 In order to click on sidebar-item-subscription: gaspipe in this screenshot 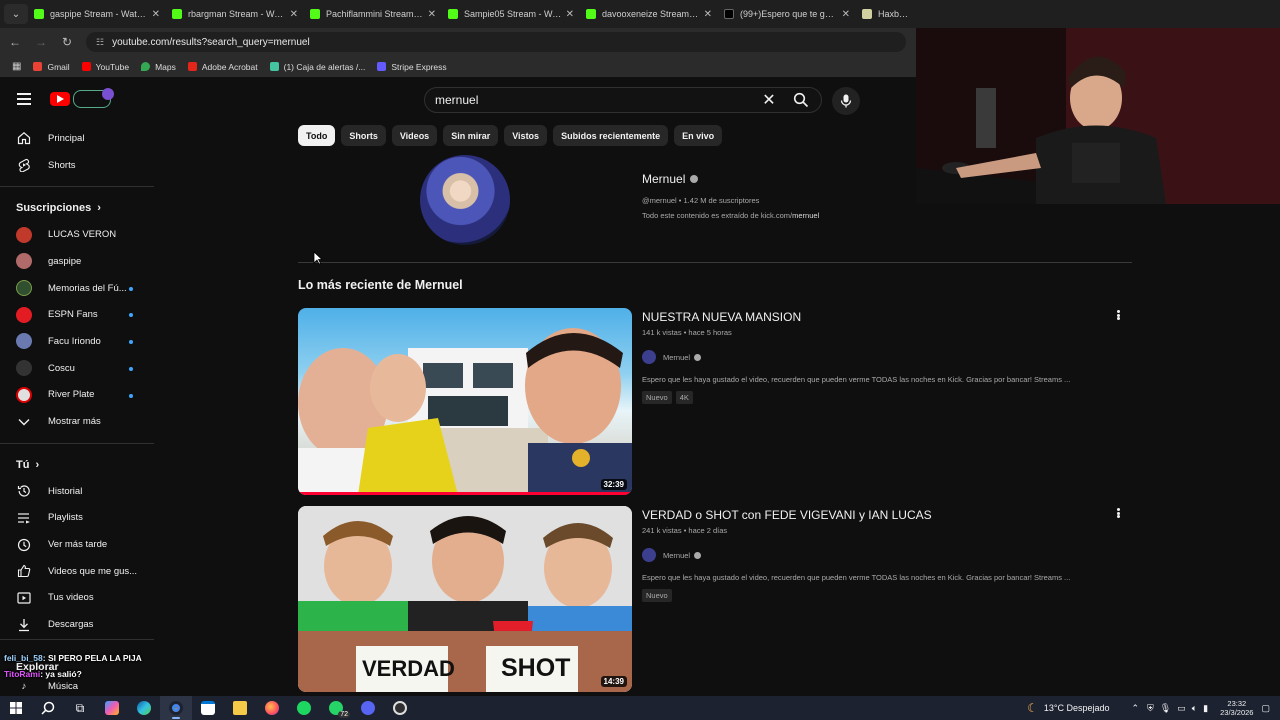, I will do `click(77, 261)`.